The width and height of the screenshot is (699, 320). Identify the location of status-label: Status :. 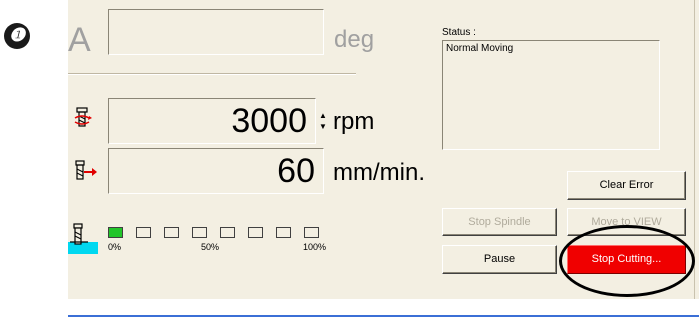
(459, 32).